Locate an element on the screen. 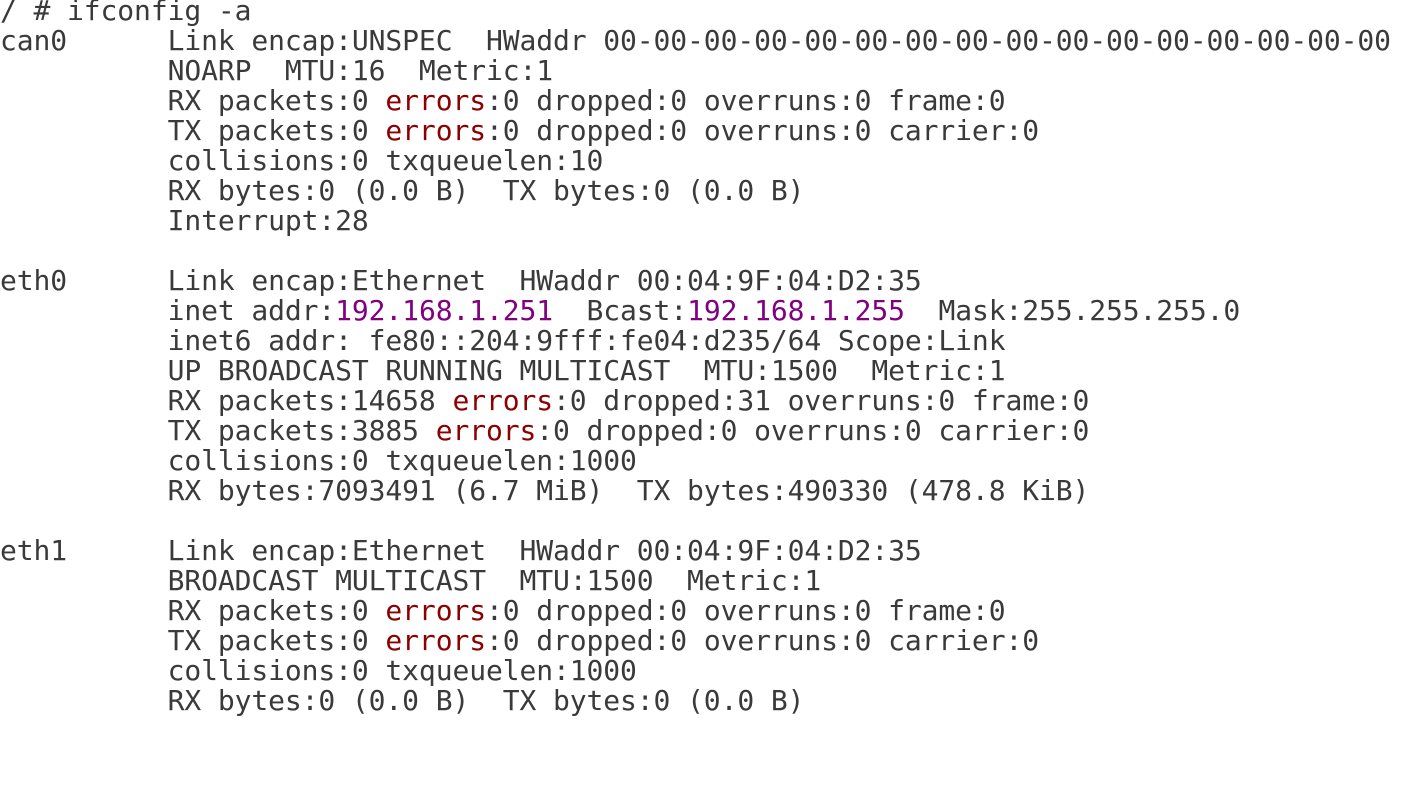 The width and height of the screenshot is (1409, 786). line-text: BROADCAST MULTICAST MTU:1500 Metric:1 is located at coordinates (411, 580).